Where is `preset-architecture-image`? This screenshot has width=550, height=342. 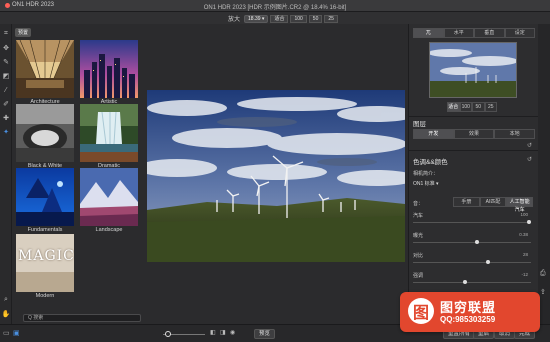
preset-architecture-image is located at coordinates (45, 69).